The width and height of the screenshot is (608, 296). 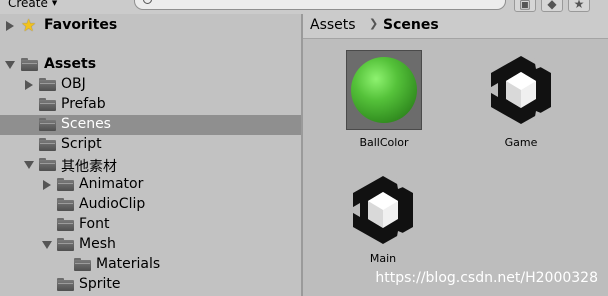 I want to click on tree-item-scenes: Scenes, so click(x=150, y=125).